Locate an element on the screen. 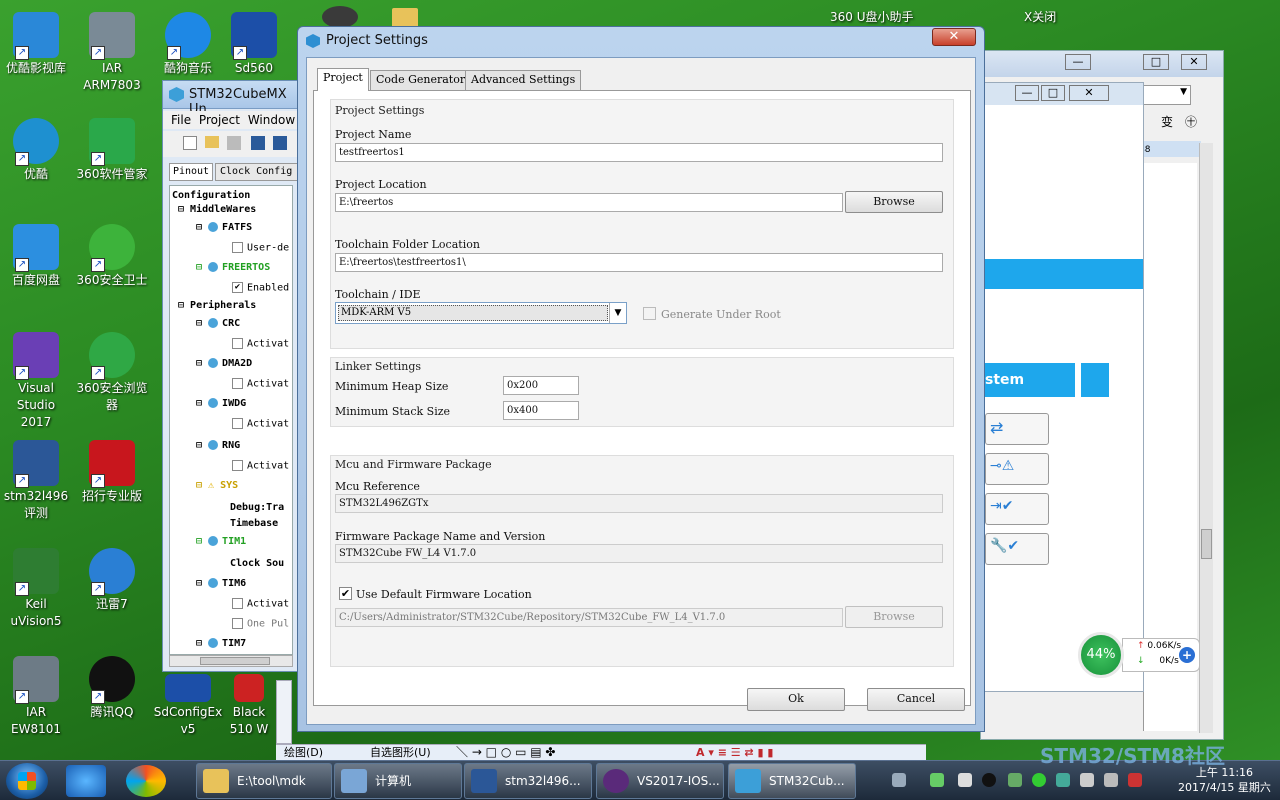 The image size is (1280, 800). tree-iwdg: ⊟ IWDG is located at coordinates (221, 403).